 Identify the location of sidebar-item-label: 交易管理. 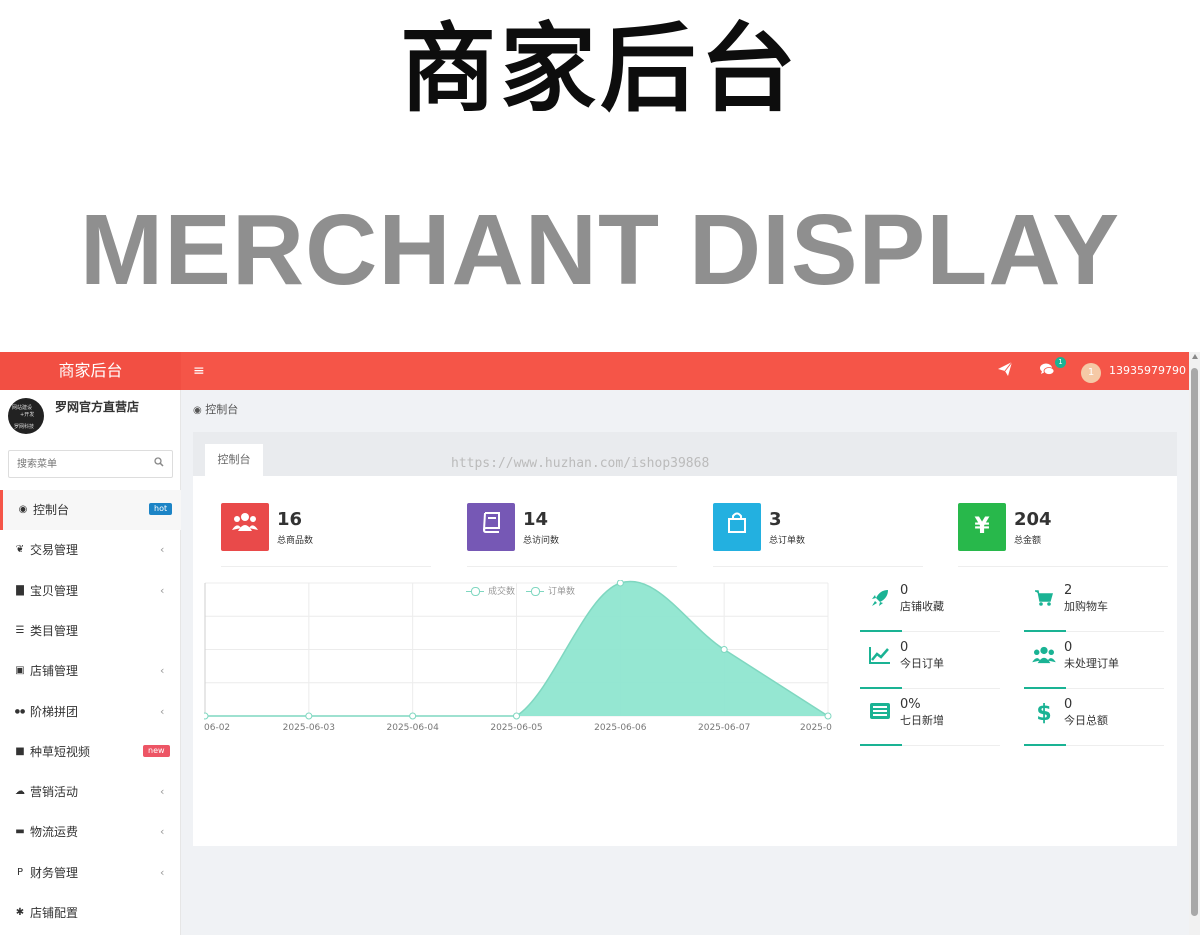
(54, 550).